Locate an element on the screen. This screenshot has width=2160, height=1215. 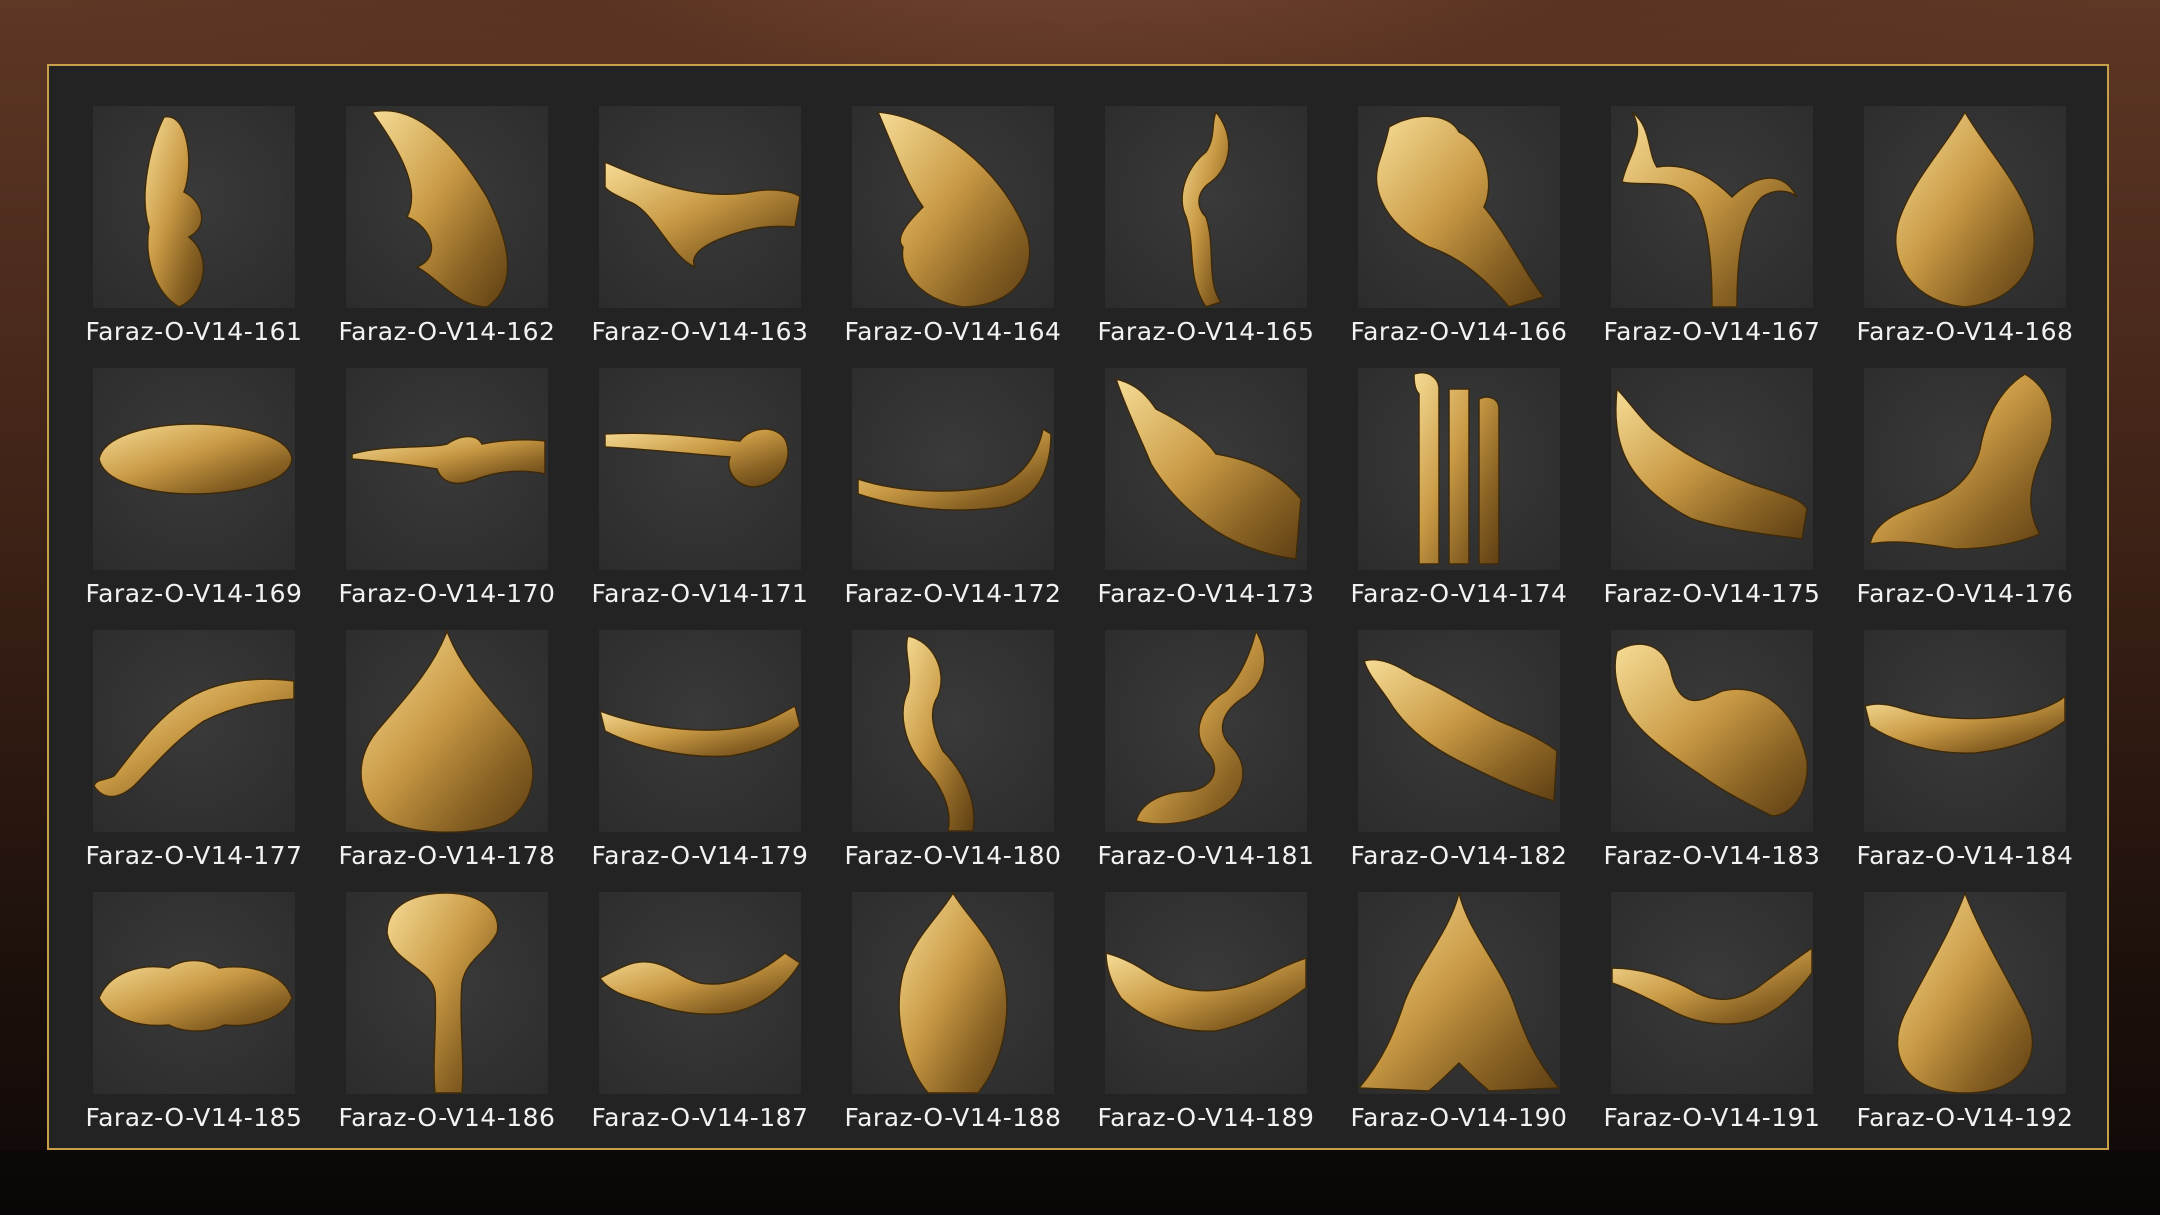
asset-tile-192: Faraz-O-V14-192 is located at coordinates (1965, 1011).